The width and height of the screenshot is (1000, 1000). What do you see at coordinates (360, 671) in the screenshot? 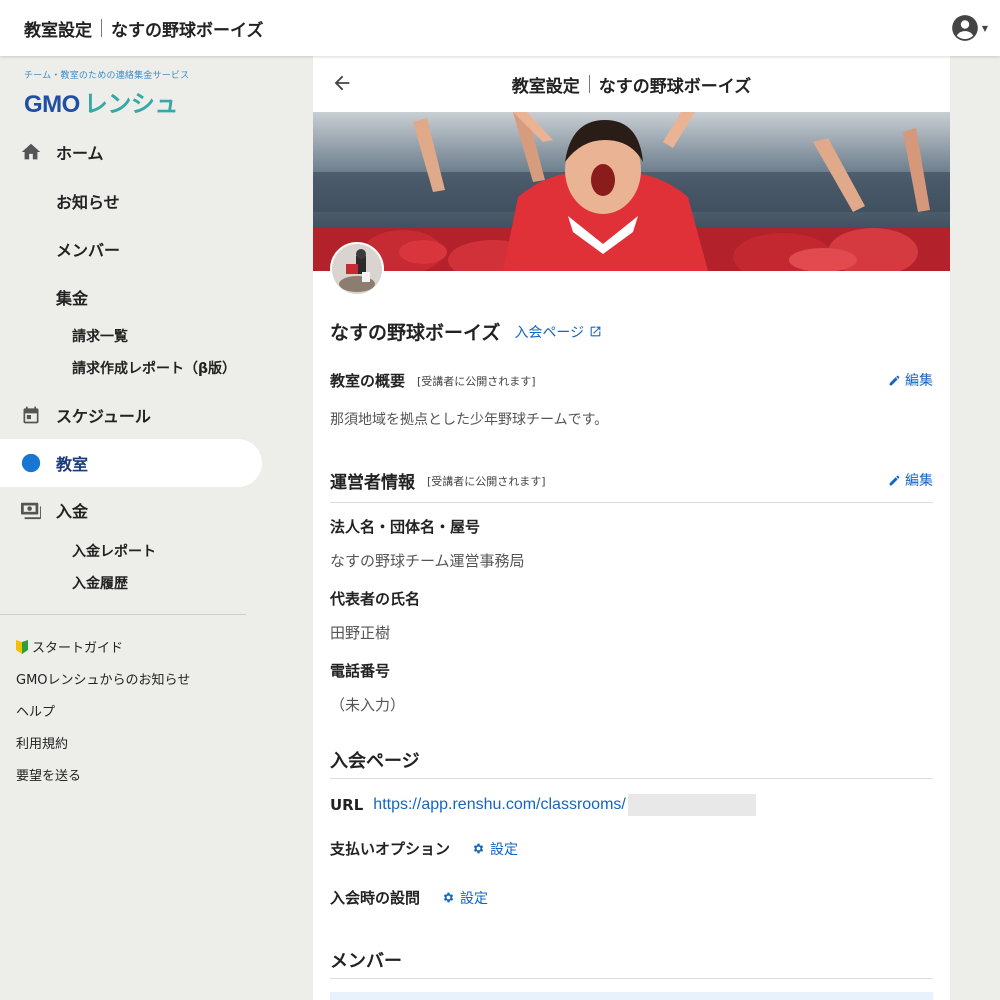
I see `phone-label: 電話番号` at bounding box center [360, 671].